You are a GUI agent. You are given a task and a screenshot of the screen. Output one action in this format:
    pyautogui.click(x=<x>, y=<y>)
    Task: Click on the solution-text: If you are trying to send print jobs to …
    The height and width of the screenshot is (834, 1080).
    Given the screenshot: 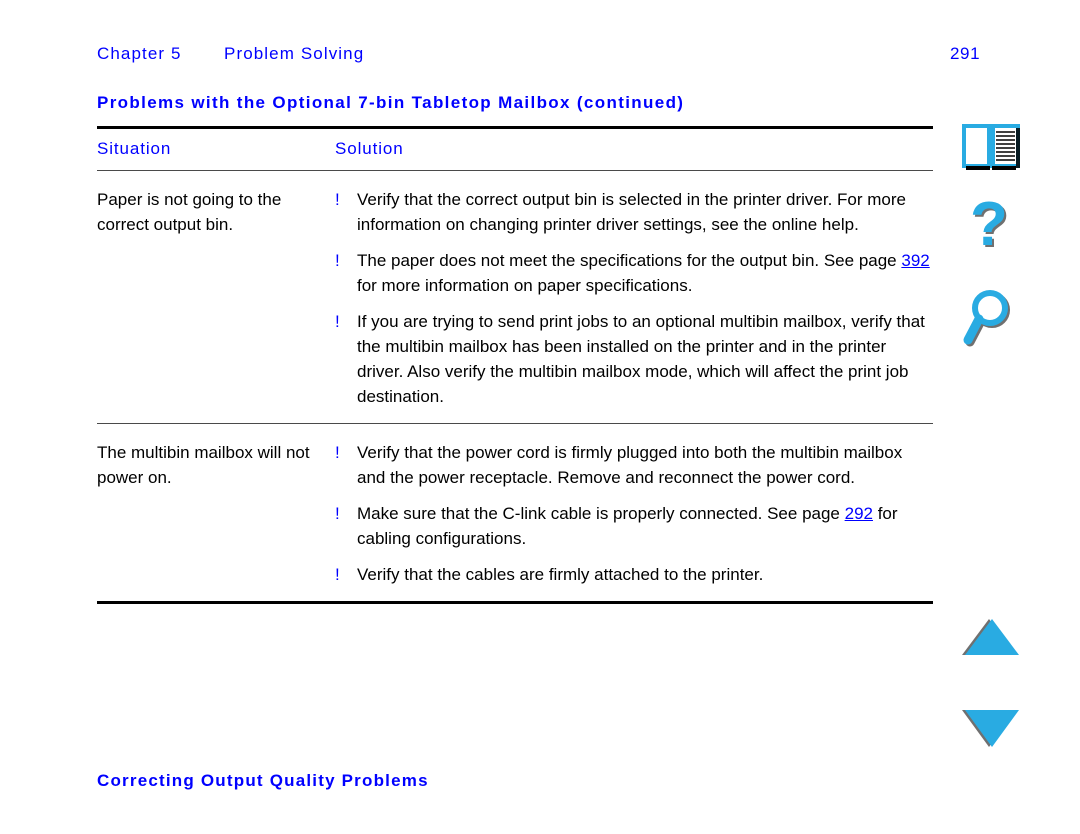 What is the action you would take?
    pyautogui.click(x=641, y=359)
    